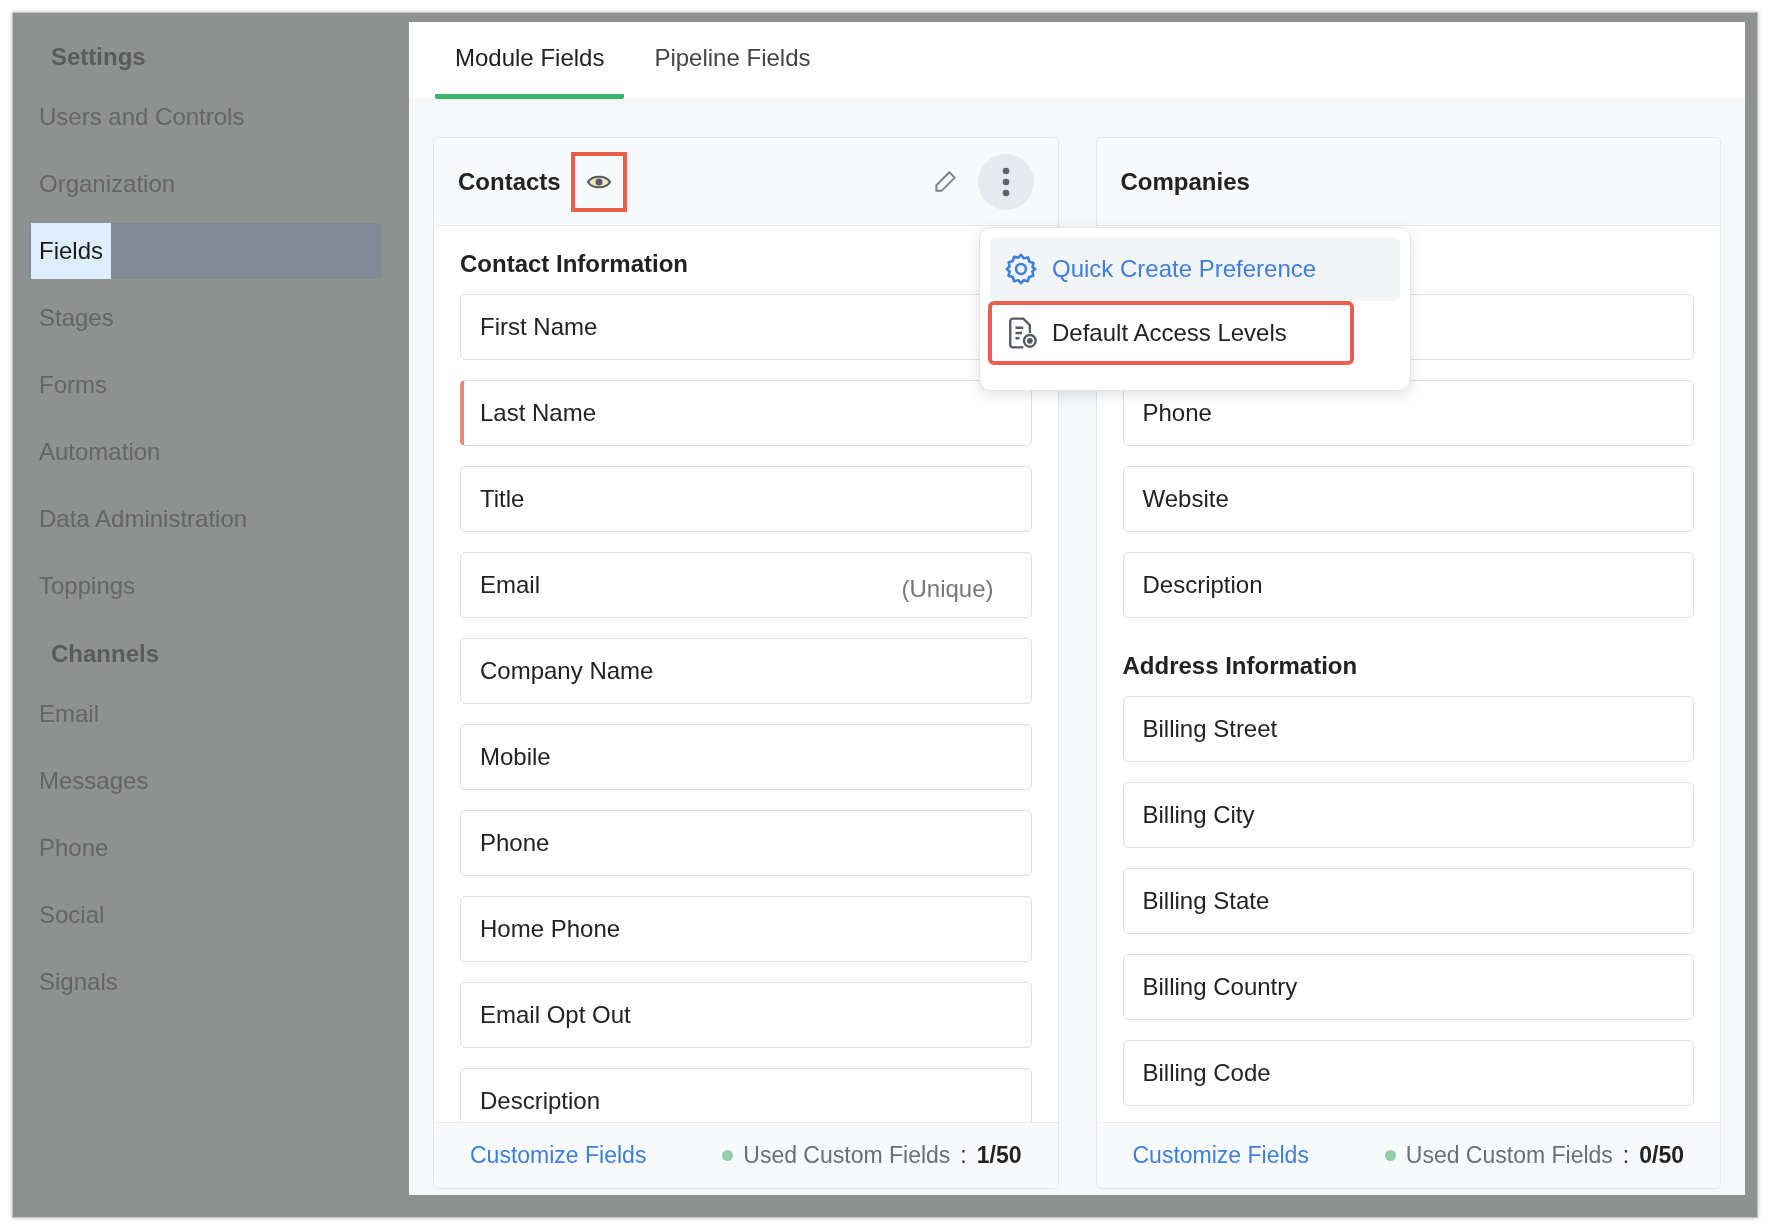 The height and width of the screenshot is (1230, 1770). What do you see at coordinates (1169, 333) in the screenshot?
I see `menu-item-label: Default Access Levels` at bounding box center [1169, 333].